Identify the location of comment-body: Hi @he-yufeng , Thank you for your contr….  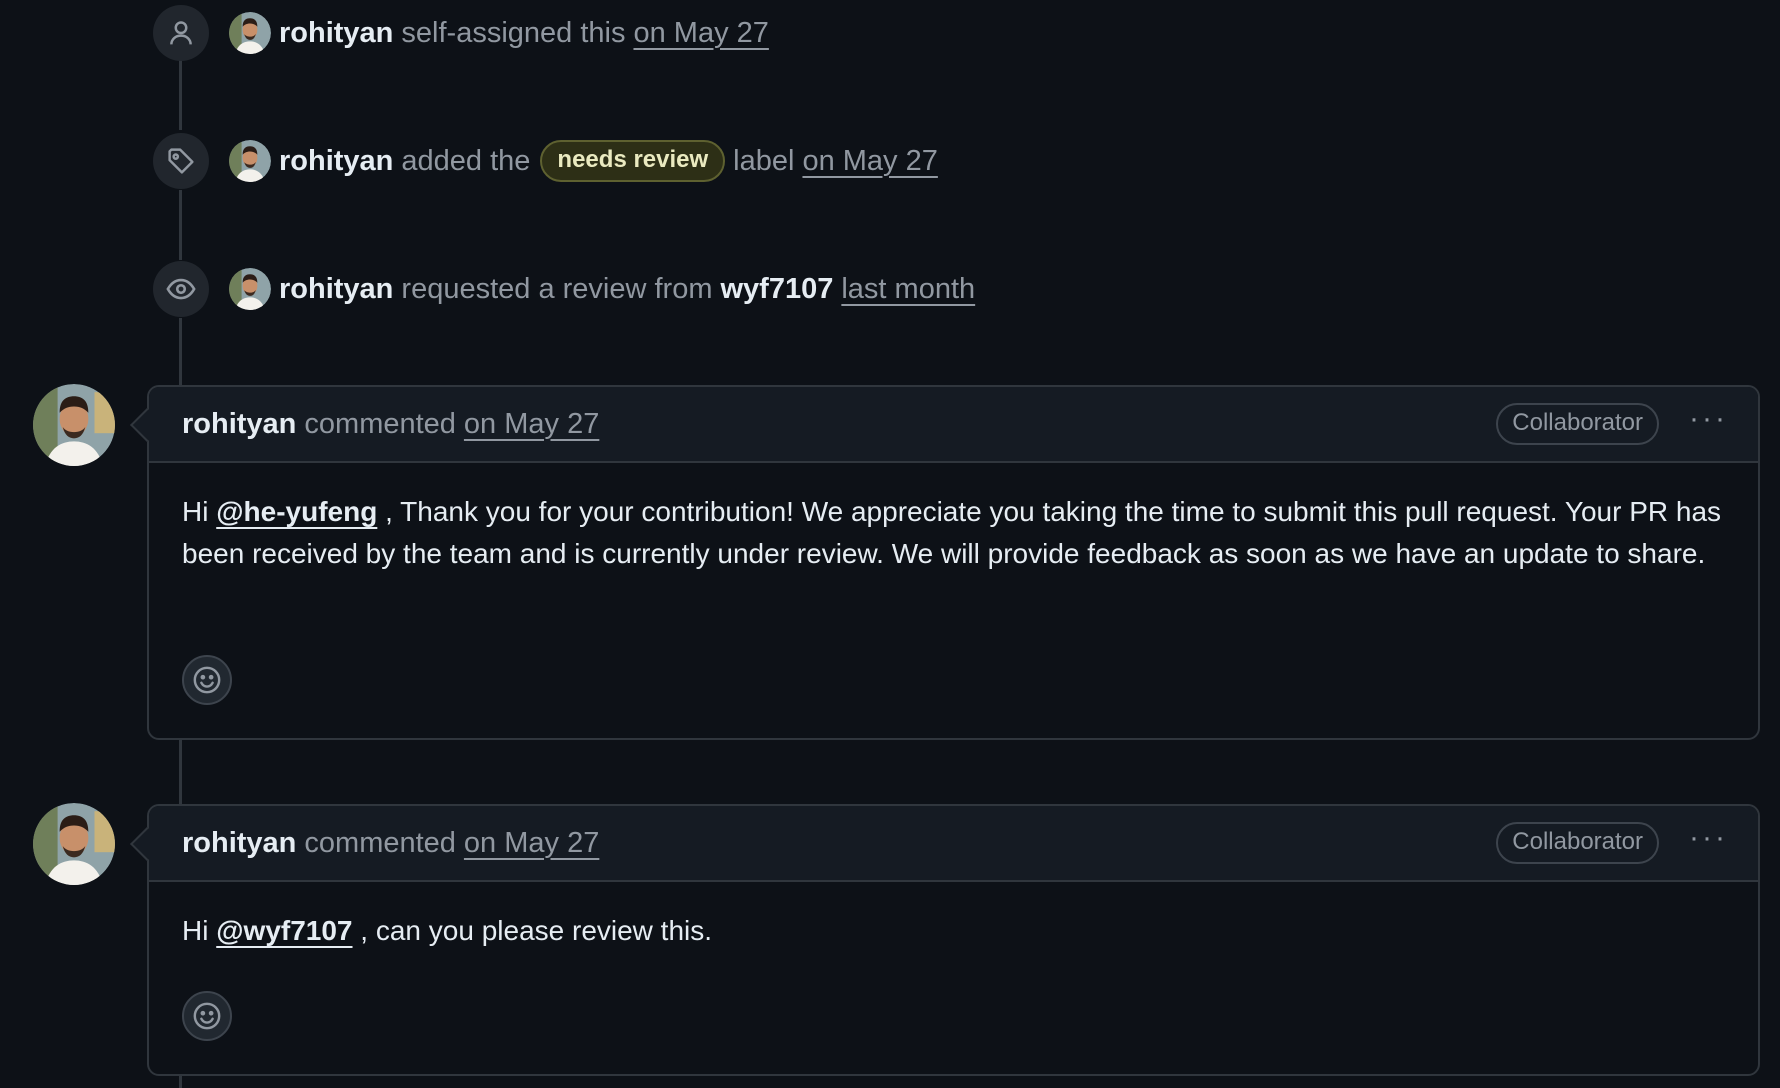
(953, 519).